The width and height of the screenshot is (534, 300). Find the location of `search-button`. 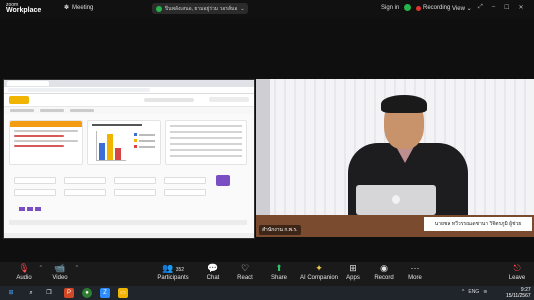

search-button is located at coordinates (223, 180).